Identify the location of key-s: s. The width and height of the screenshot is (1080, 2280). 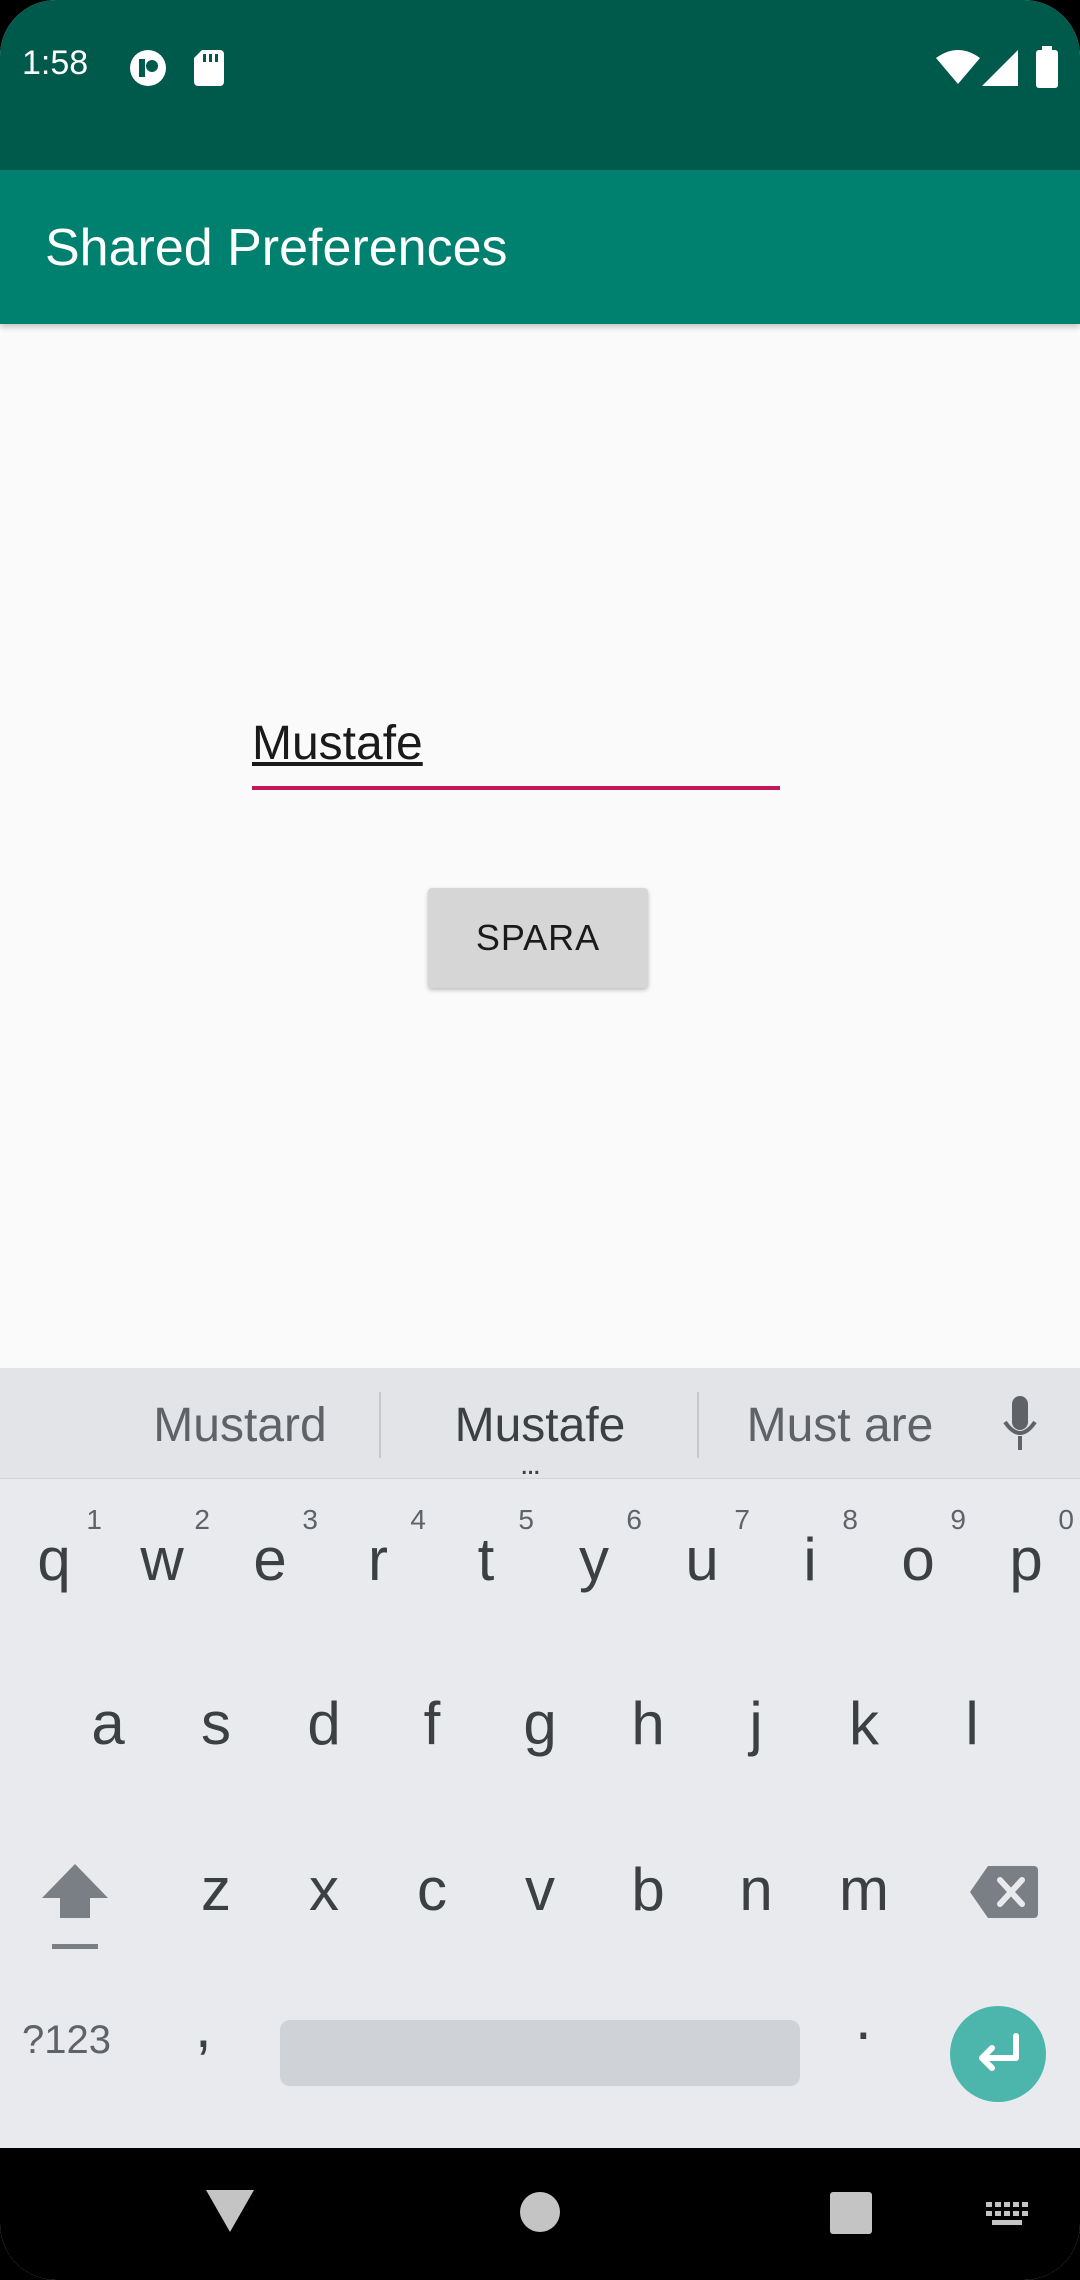
(216, 1724).